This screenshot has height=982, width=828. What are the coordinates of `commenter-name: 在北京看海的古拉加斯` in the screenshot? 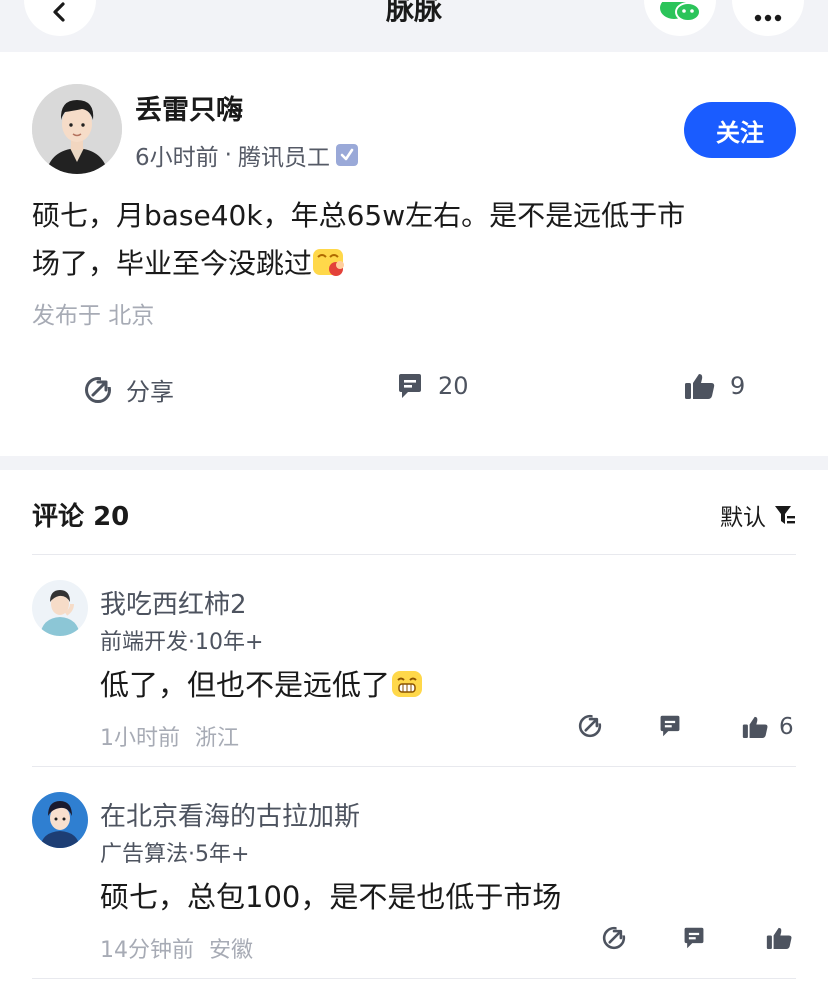 It's located at (230, 814).